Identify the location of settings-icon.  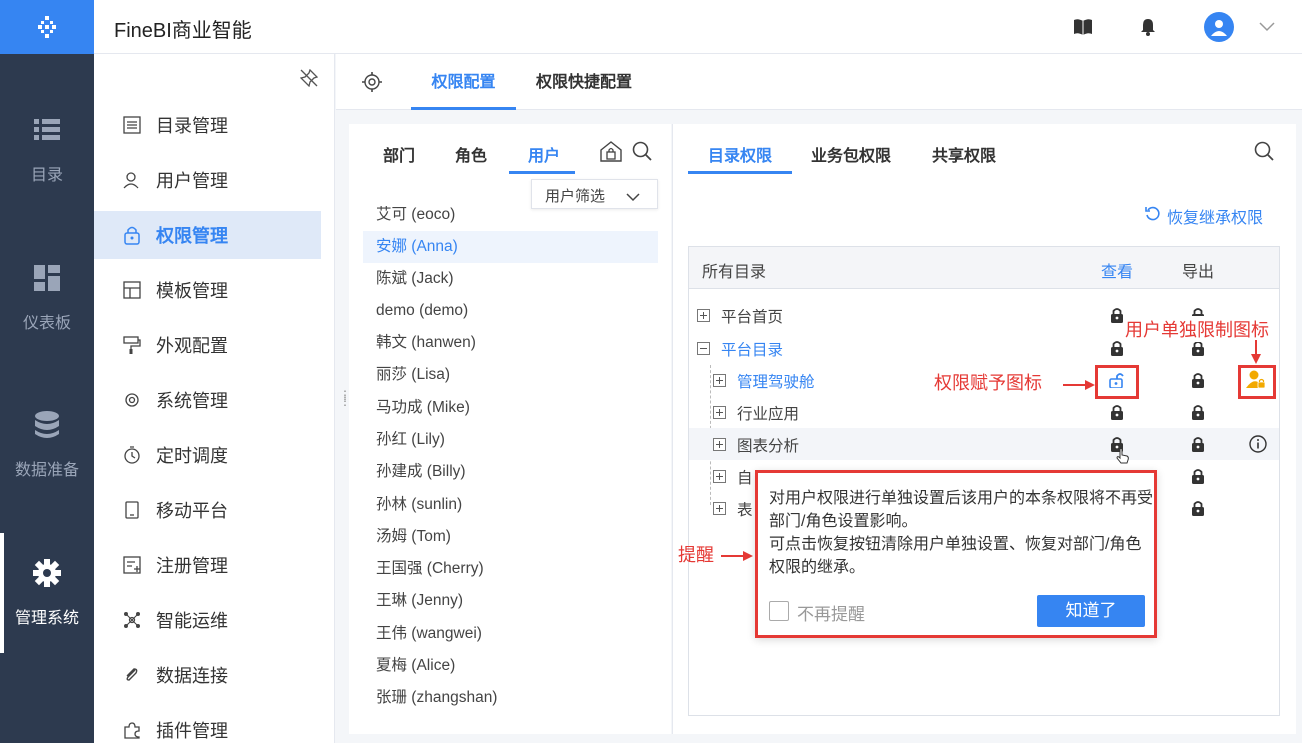
(372, 84).